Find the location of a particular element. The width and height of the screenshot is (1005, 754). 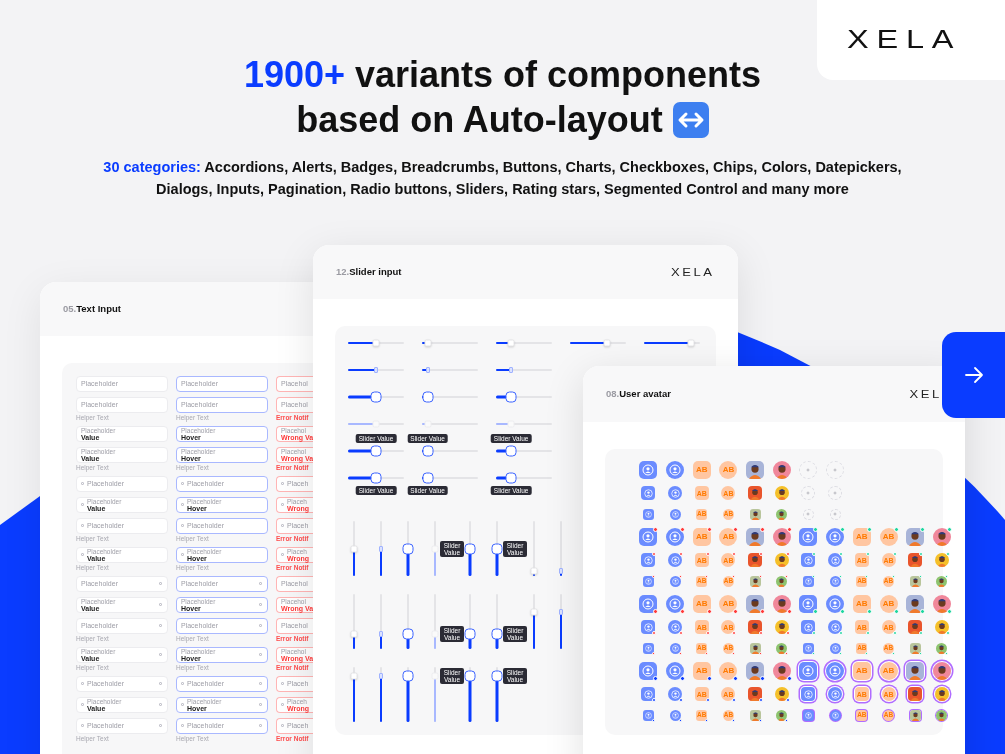

headline: 1900+ variants of components is located at coordinates (502, 75).